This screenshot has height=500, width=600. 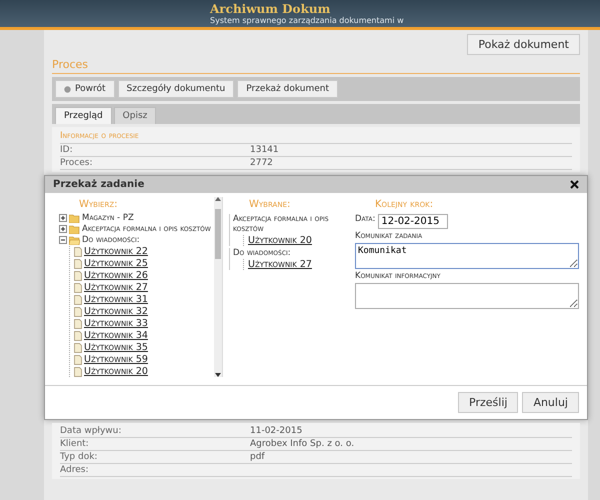 What do you see at coordinates (488, 402) in the screenshot?
I see `send-button: Prześlij` at bounding box center [488, 402].